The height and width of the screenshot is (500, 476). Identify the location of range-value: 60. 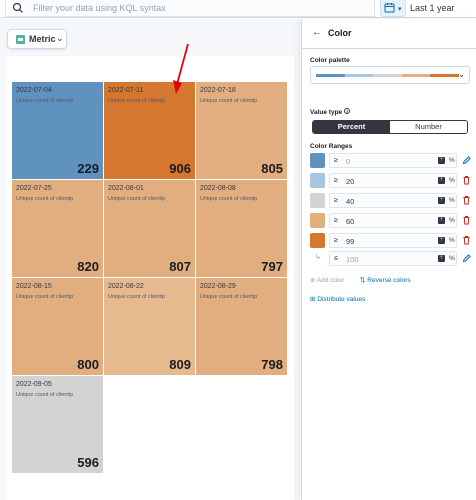
(350, 221).